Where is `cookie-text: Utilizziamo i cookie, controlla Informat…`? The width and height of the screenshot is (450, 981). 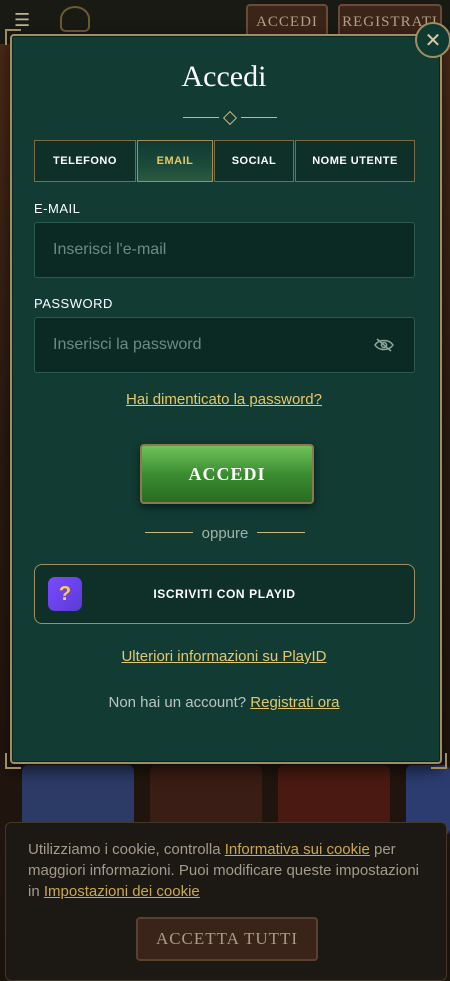 cookie-text: Utilizziamo i cookie, controlla Informat… is located at coordinates (226, 870).